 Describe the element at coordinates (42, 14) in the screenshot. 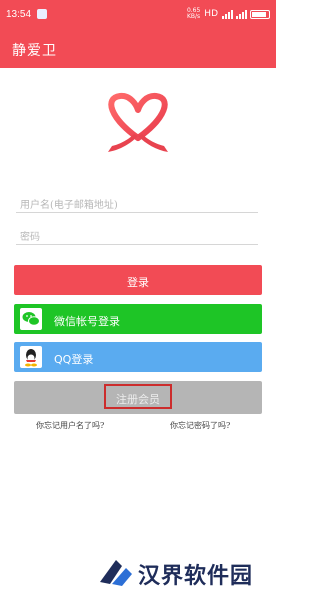

I see `notification-icon` at that location.